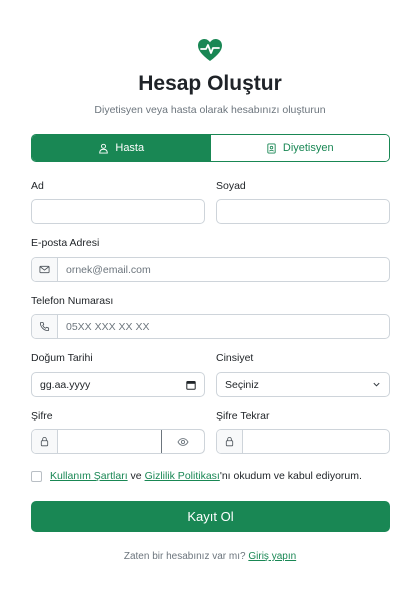 The width and height of the screenshot is (420, 605). What do you see at coordinates (104, 148) in the screenshot?
I see `user-icon` at bounding box center [104, 148].